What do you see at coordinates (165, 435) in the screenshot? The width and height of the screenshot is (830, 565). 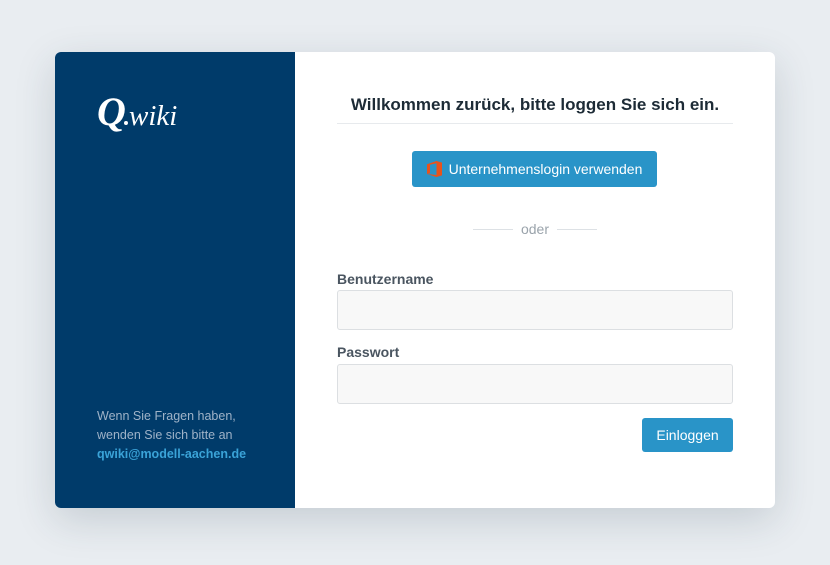 I see `help-line-2: wenden Sie sich bitte an` at bounding box center [165, 435].